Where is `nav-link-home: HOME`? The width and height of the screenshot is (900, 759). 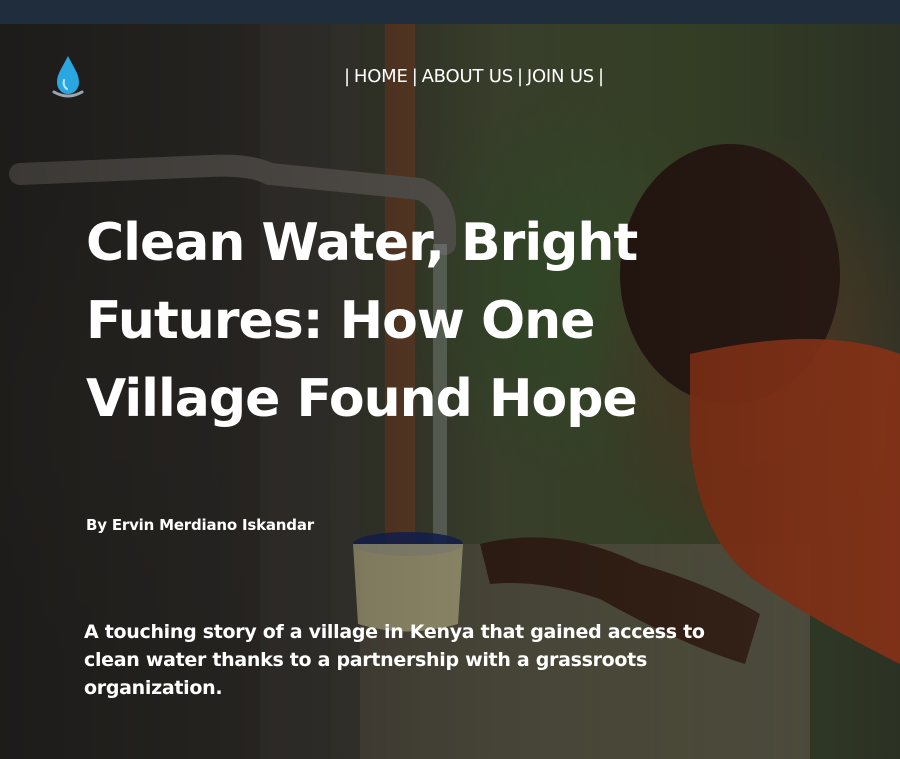 nav-link-home: HOME is located at coordinates (381, 76).